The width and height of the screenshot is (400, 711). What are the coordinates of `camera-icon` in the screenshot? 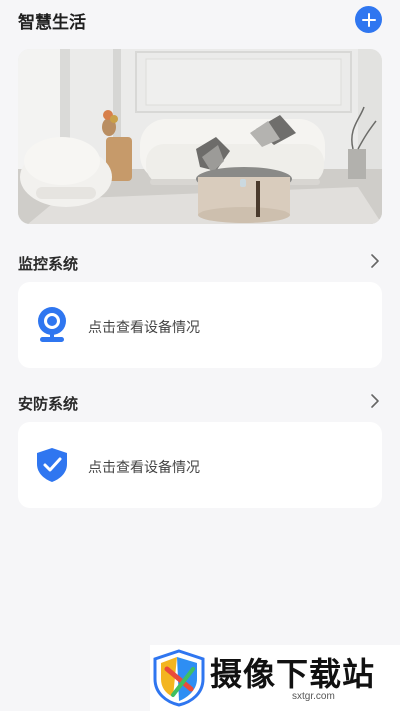 It's located at (52, 324).